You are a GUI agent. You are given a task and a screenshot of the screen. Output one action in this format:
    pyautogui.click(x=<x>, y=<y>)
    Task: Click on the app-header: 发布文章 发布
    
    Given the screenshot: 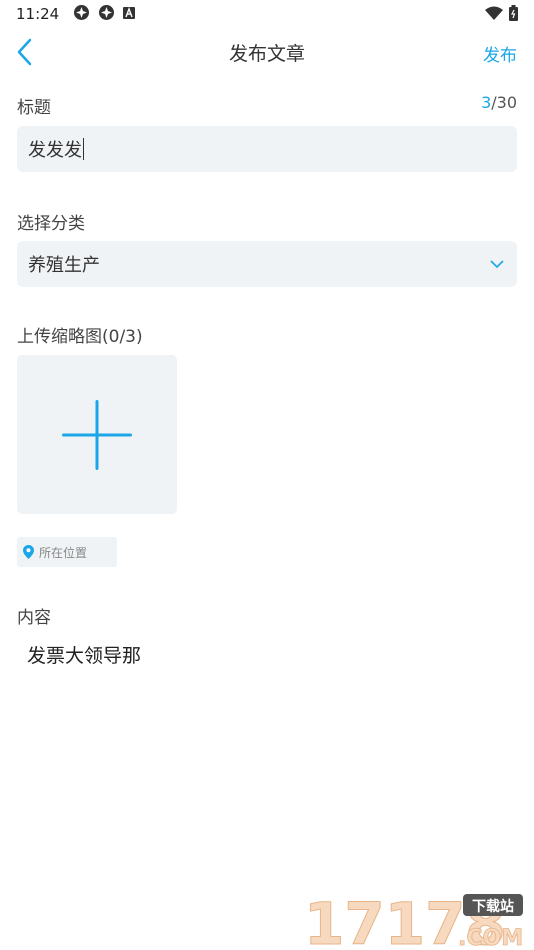 What is the action you would take?
    pyautogui.click(x=267, y=52)
    